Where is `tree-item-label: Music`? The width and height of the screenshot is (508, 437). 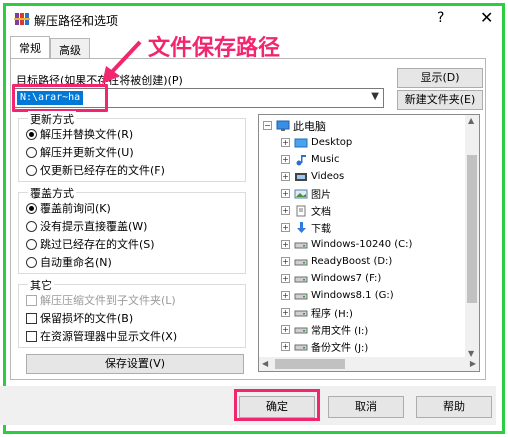
tree-item-label: Music is located at coordinates (325, 159).